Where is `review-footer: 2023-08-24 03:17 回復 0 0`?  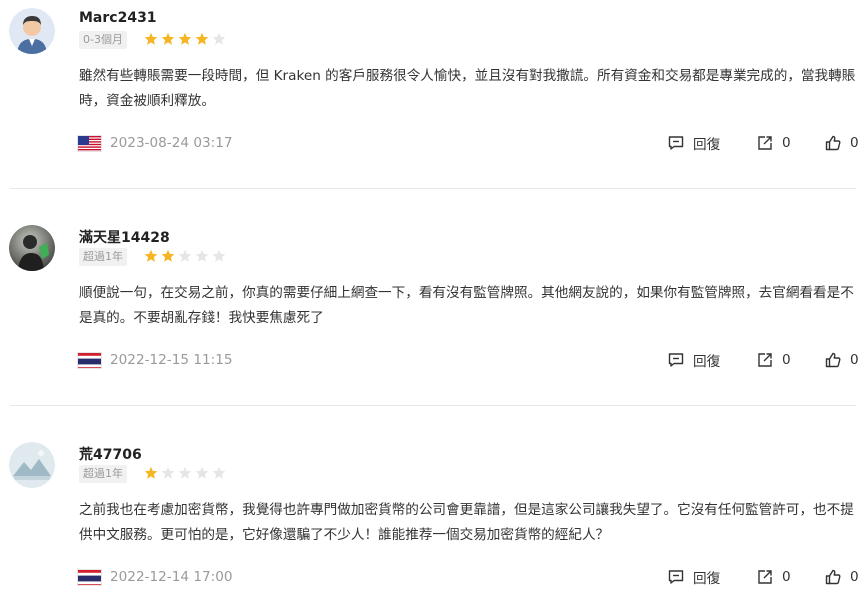 review-footer: 2023-08-24 03:17 回復 0 0 is located at coordinates (469, 142).